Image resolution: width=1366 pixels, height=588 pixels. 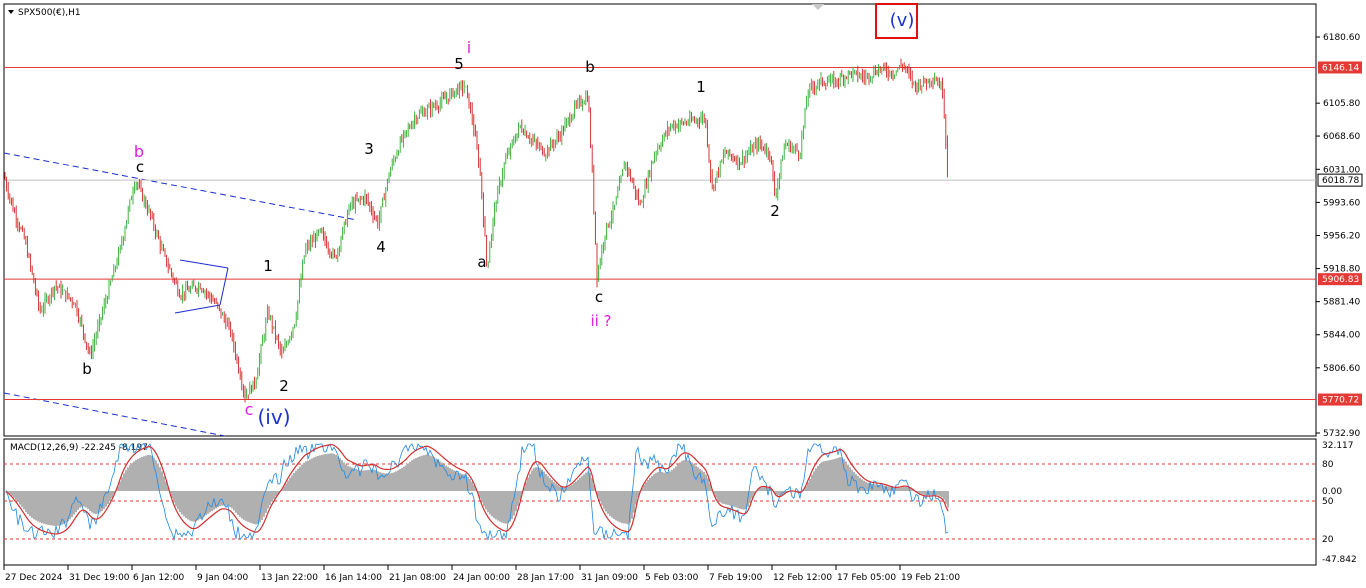 I want to click on x-tick-label: 7 Feb 19:00, so click(x=736, y=578).